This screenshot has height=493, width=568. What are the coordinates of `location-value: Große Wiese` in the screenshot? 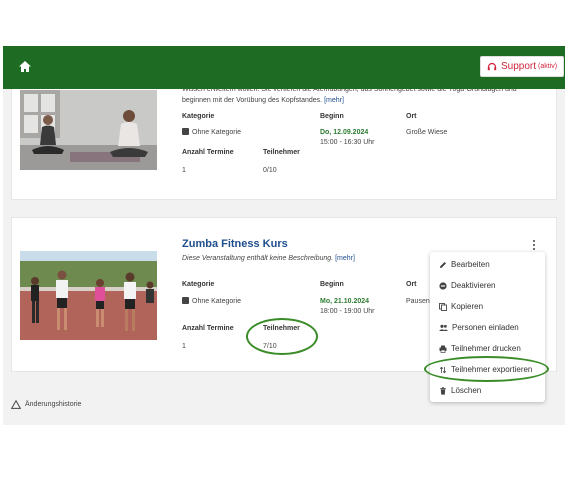 It's located at (427, 132).